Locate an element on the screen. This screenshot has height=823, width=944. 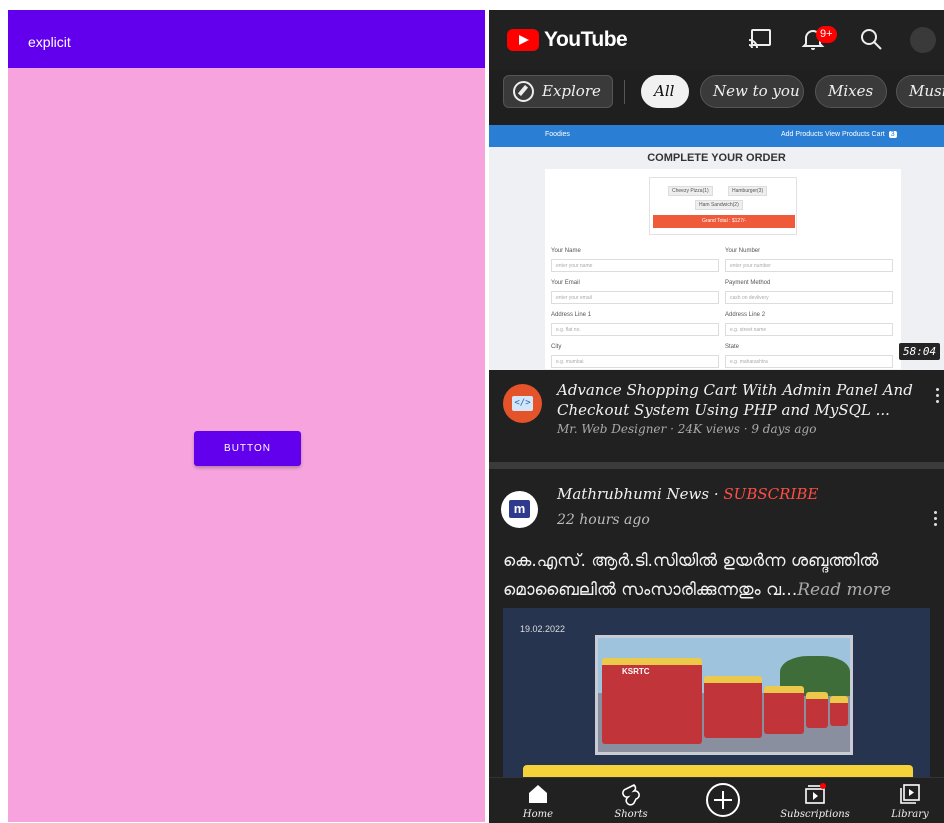
filter-chips: Explore All New to you Mixes Musi is located at coordinates (716, 93).